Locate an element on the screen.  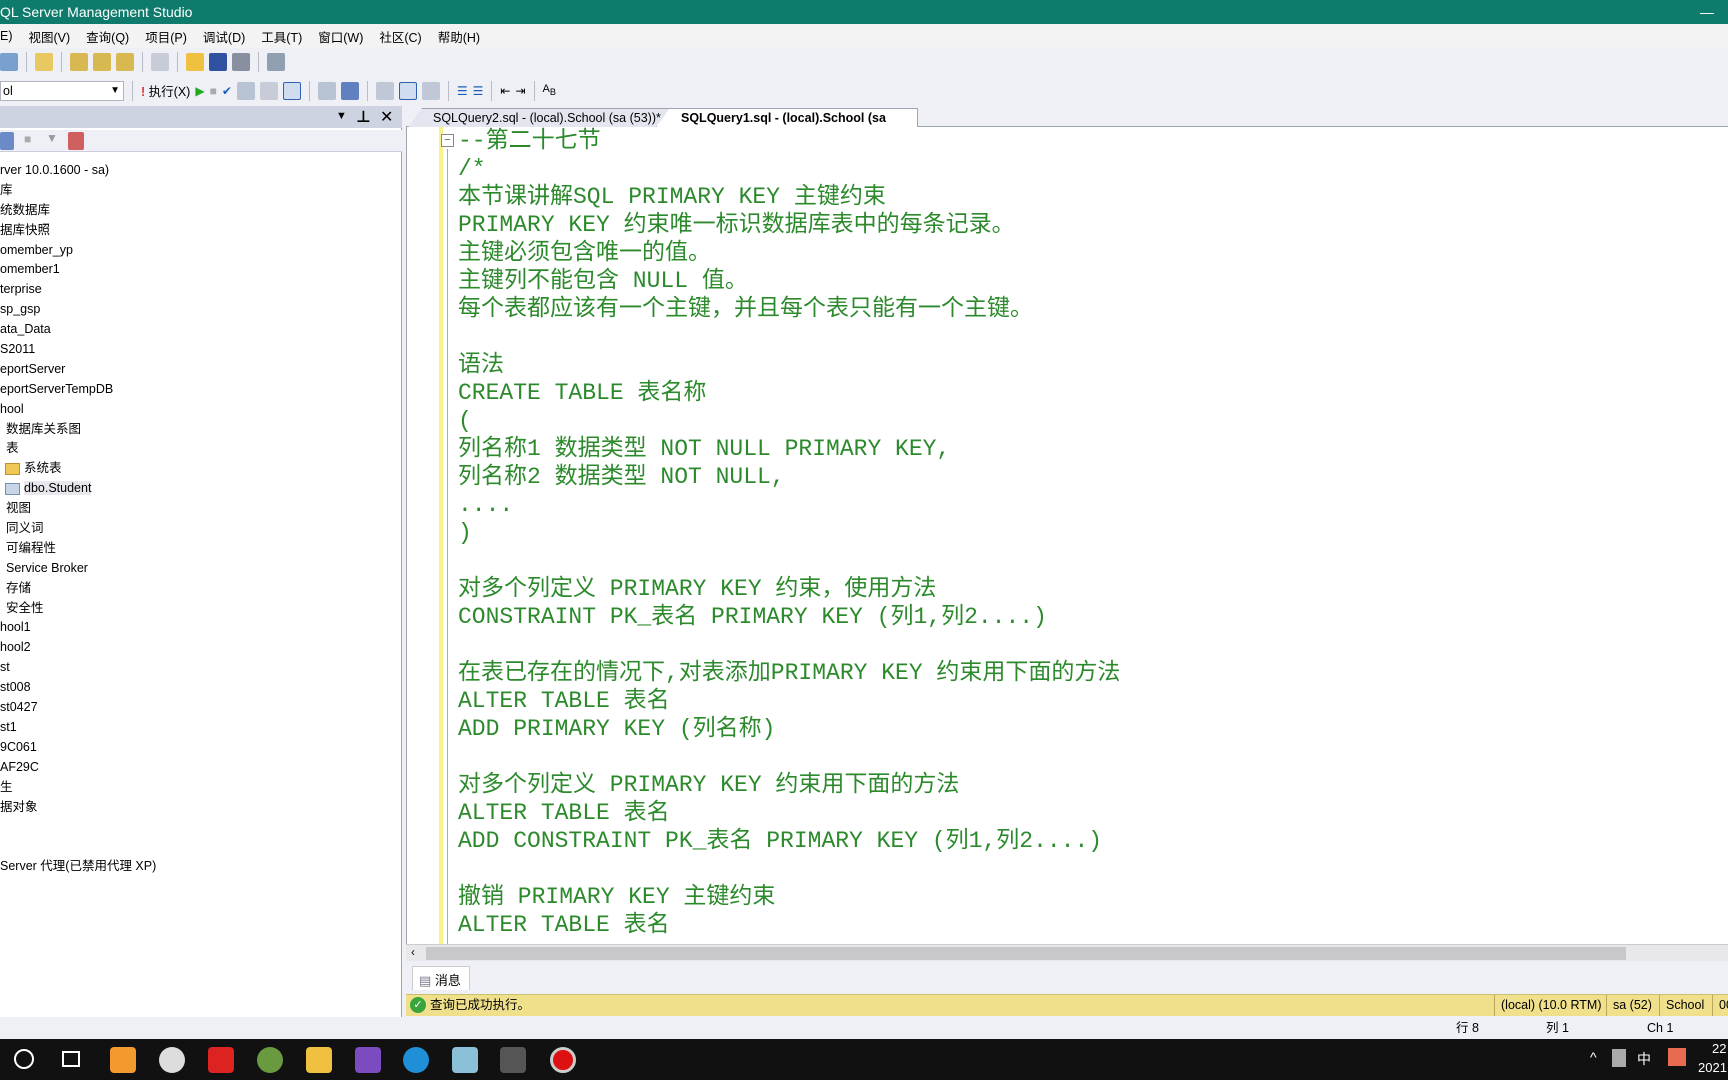
tree-item: omember_yp is located at coordinates (200, 251).